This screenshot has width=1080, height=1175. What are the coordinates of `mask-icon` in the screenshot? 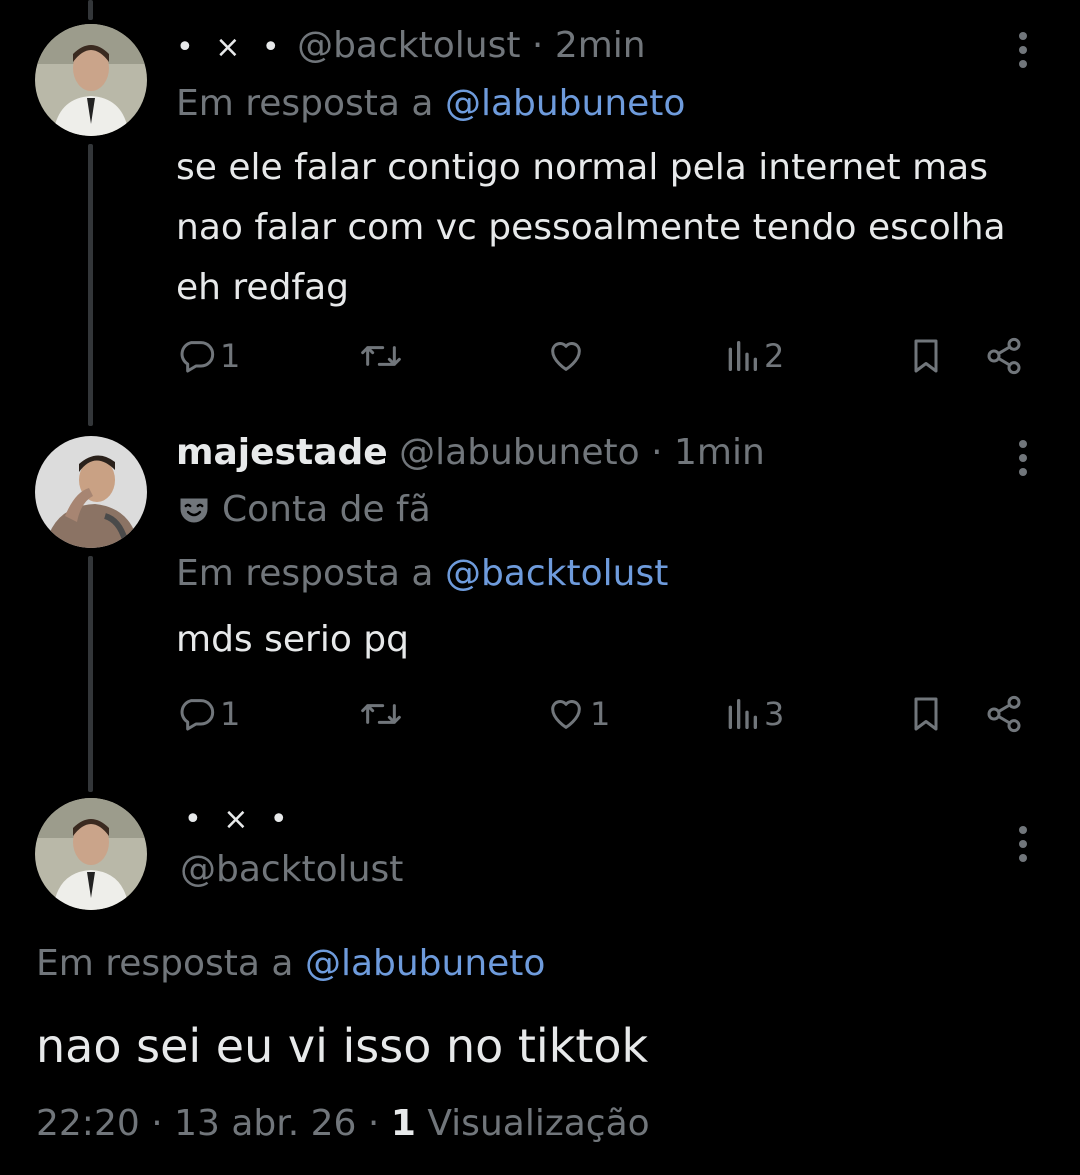 It's located at (194, 510).